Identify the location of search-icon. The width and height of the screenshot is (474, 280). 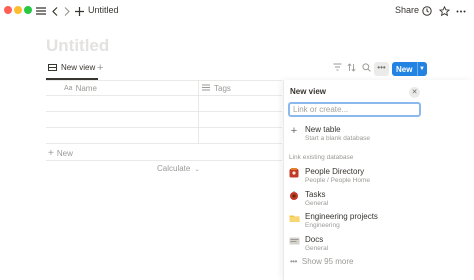
(366, 68).